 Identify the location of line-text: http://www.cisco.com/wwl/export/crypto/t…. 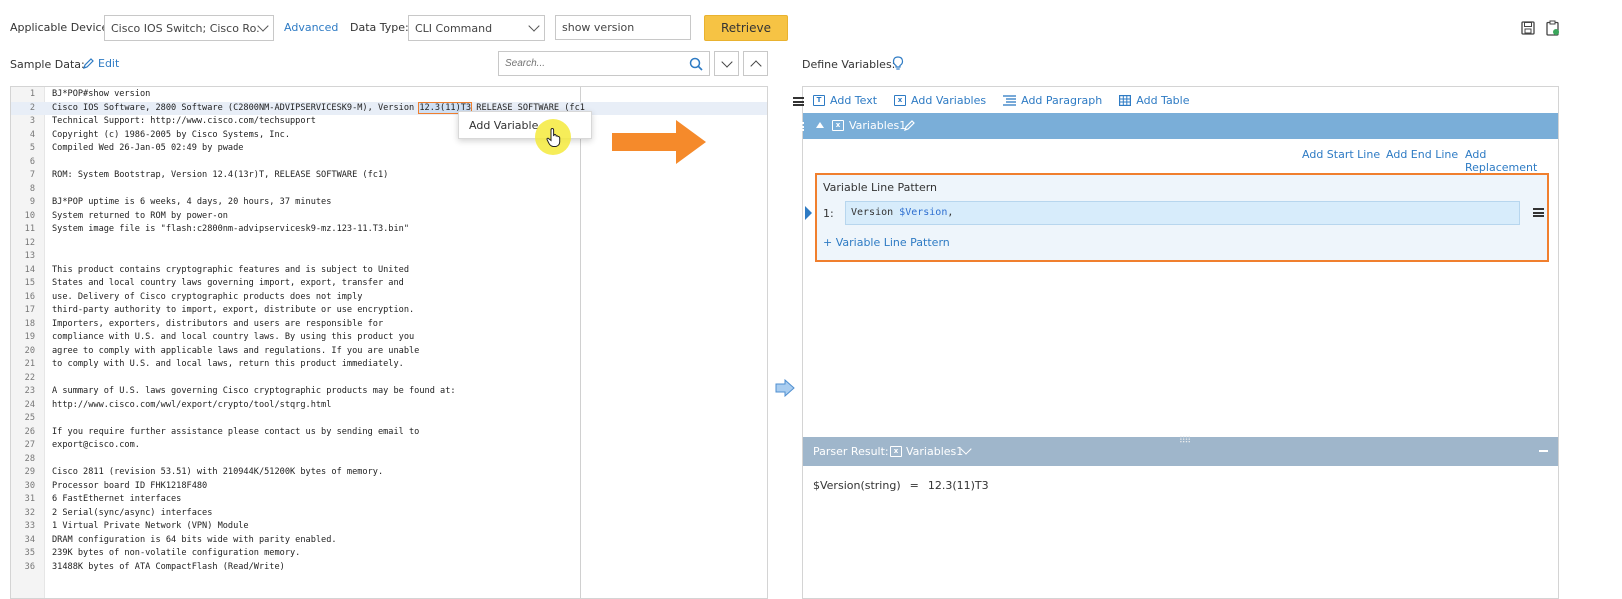
(191, 406).